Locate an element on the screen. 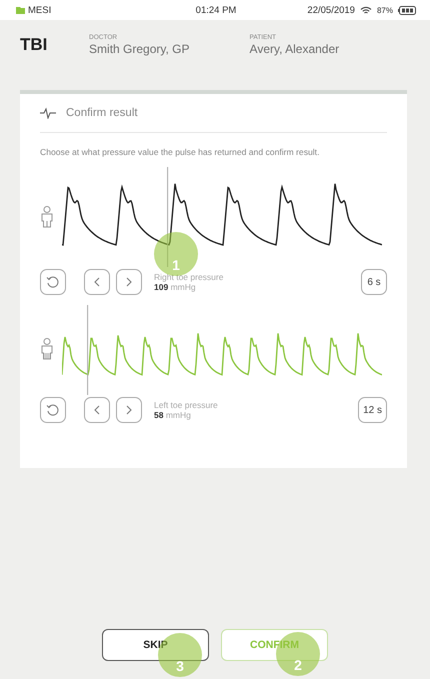 This screenshot has width=430, height=679. test-title: TBI is located at coordinates (34, 45).